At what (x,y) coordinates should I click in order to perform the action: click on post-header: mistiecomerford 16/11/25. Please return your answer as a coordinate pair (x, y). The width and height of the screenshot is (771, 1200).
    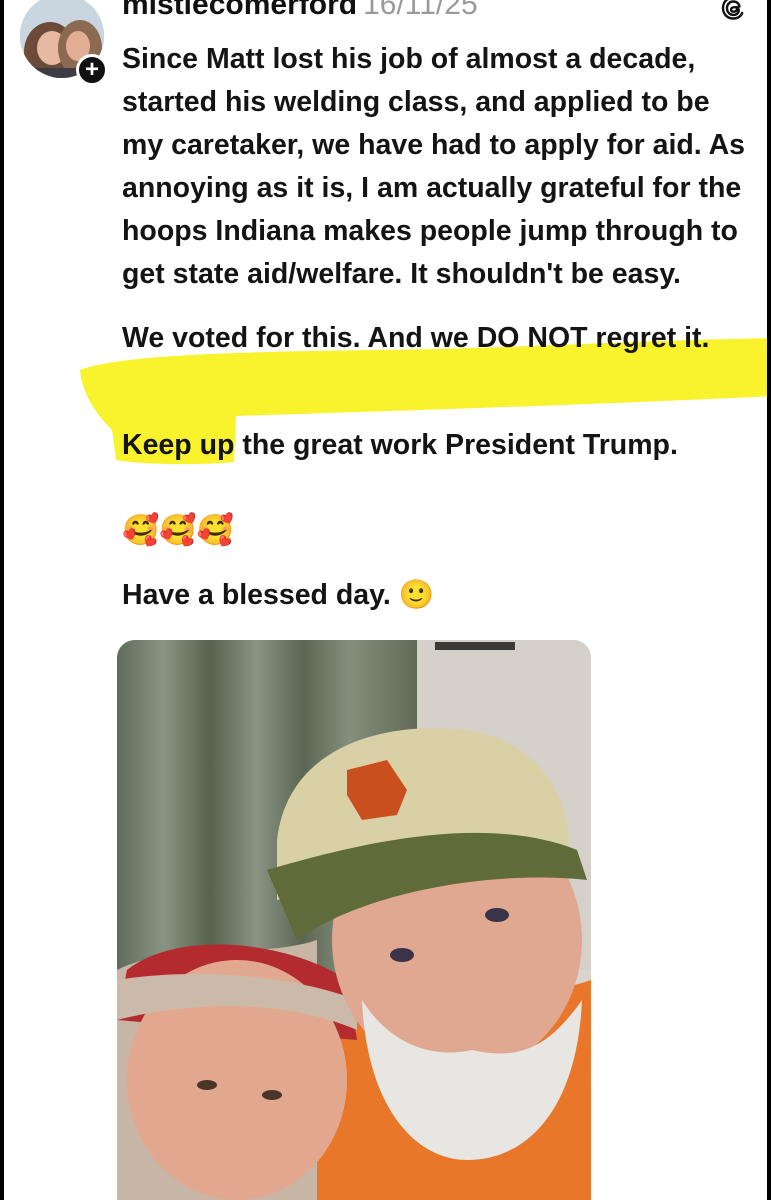
    Looking at the image, I should click on (300, 11).